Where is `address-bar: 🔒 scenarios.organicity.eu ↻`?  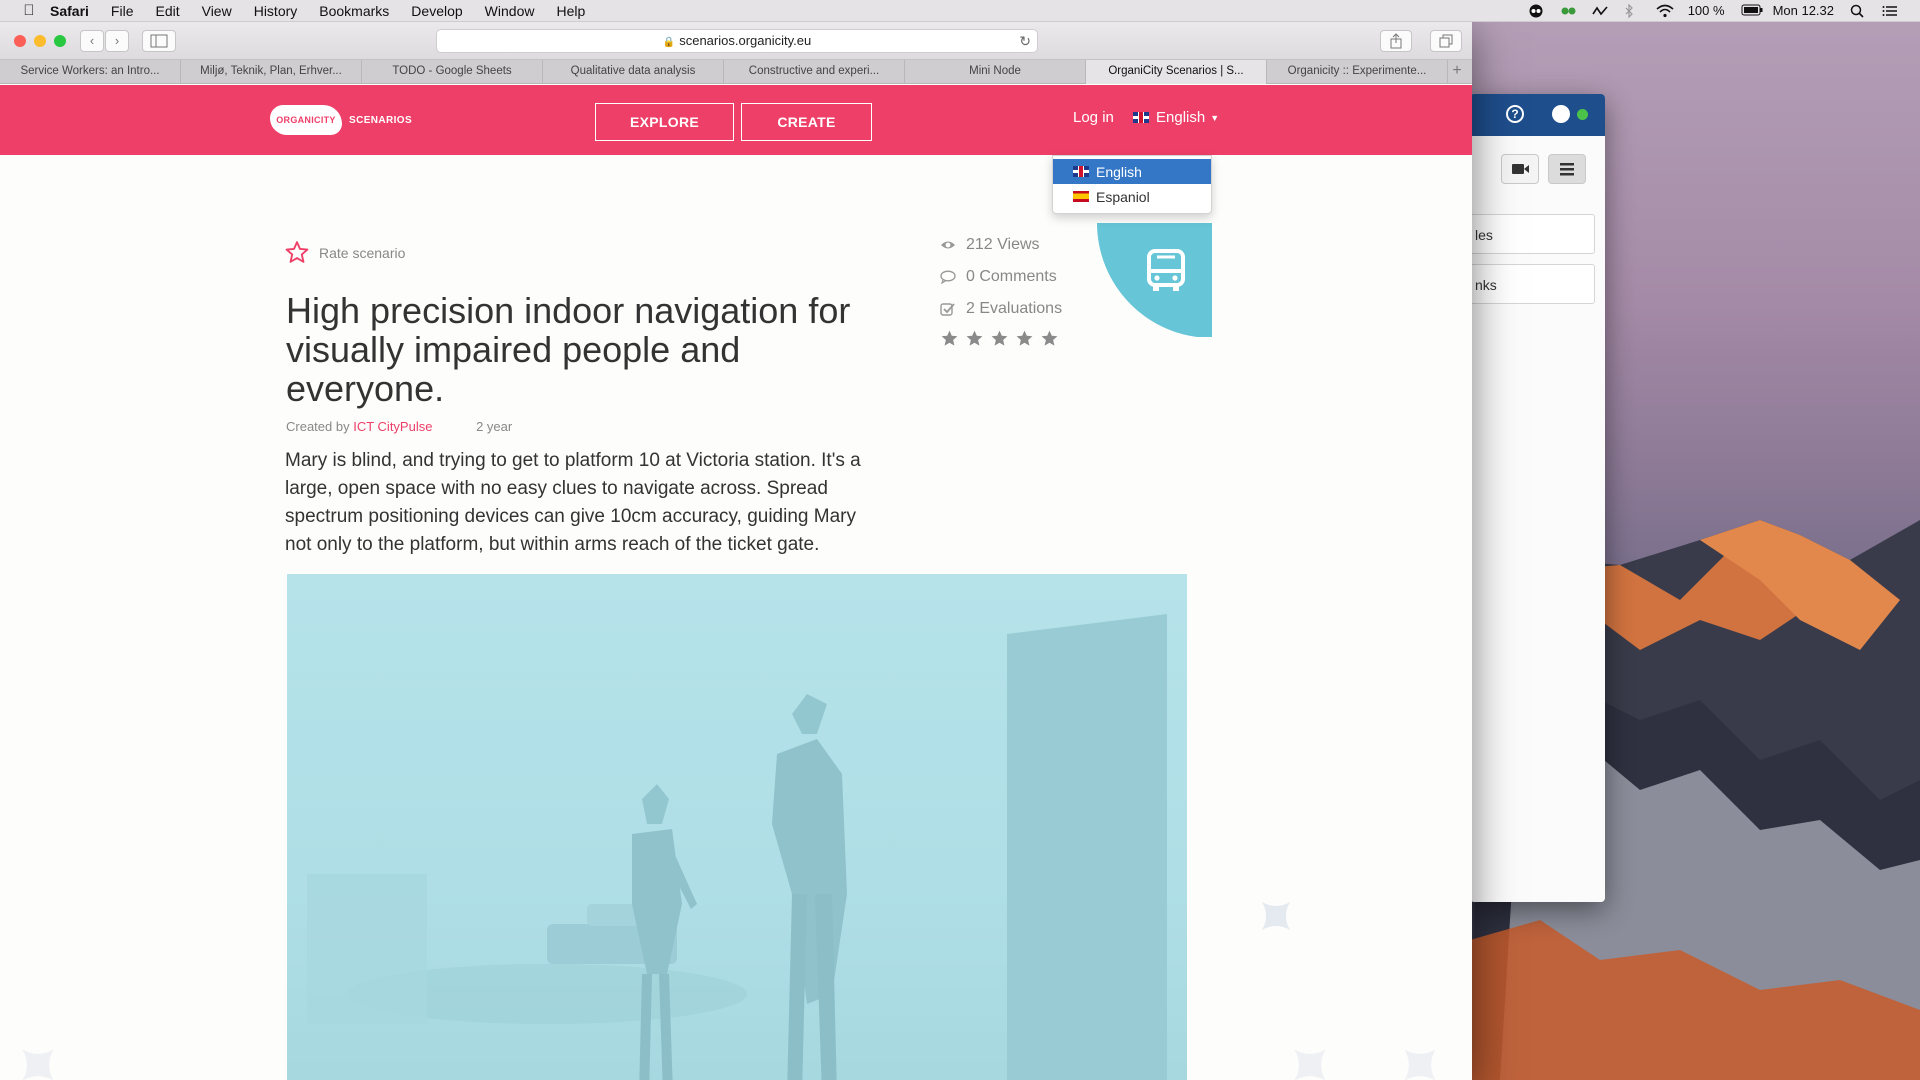
address-bar: 🔒 scenarios.organicity.eu ↻ is located at coordinates (737, 41).